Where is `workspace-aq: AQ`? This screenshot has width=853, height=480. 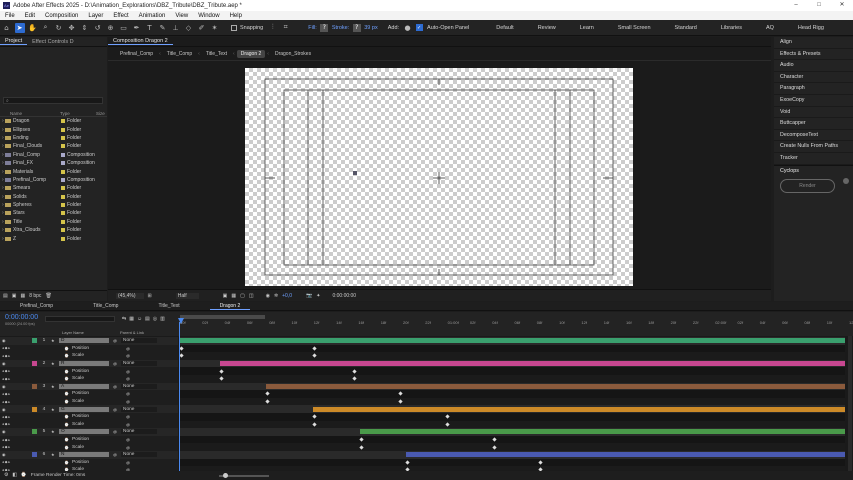
workspace-aq: AQ is located at coordinates (770, 28).